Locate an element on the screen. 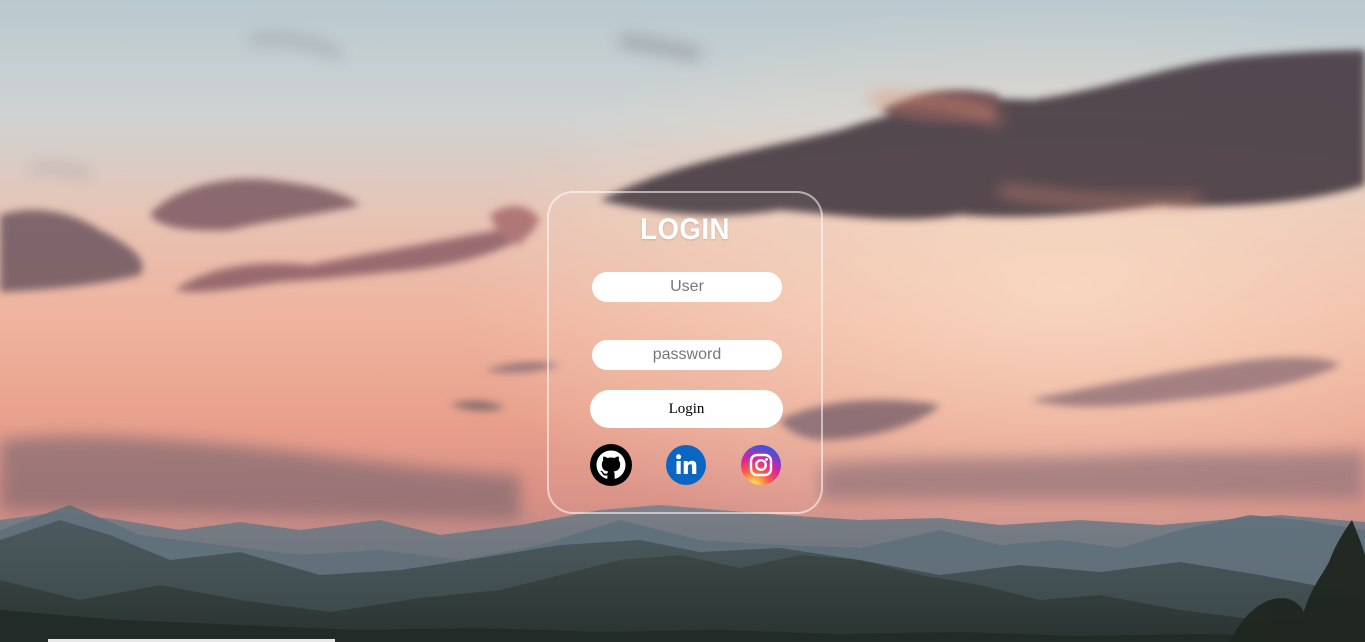 Image resolution: width=1365 pixels, height=642 pixels. password-input is located at coordinates (687, 355).